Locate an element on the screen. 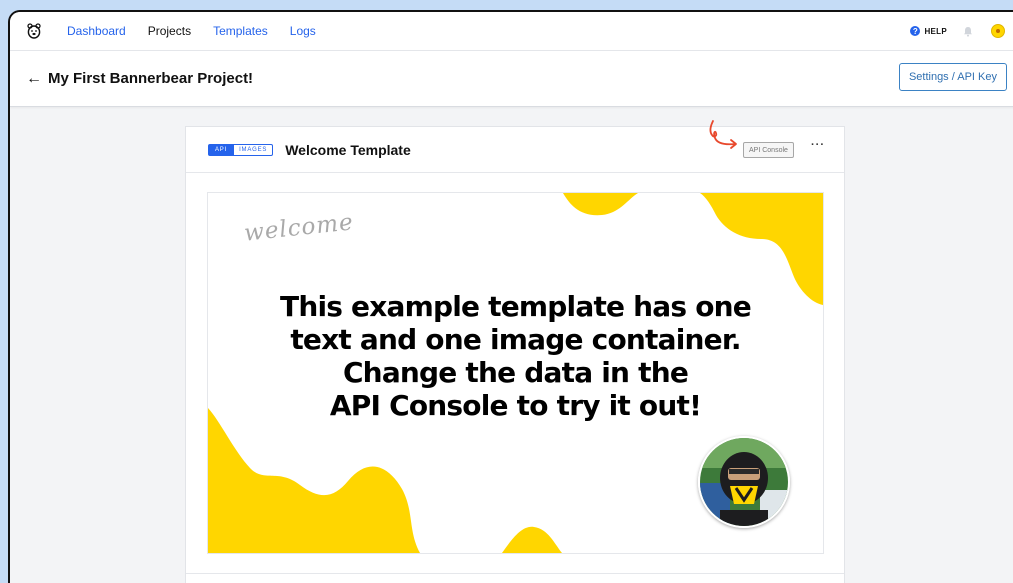 This screenshot has height=583, width=1013. nav-right-group: ? HELP is located at coordinates (957, 31).